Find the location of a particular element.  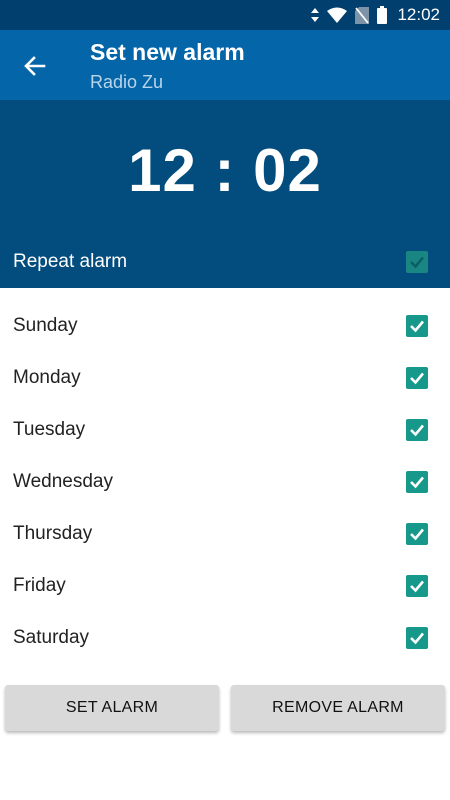

day-checkbox-thursday is located at coordinates (417, 534).